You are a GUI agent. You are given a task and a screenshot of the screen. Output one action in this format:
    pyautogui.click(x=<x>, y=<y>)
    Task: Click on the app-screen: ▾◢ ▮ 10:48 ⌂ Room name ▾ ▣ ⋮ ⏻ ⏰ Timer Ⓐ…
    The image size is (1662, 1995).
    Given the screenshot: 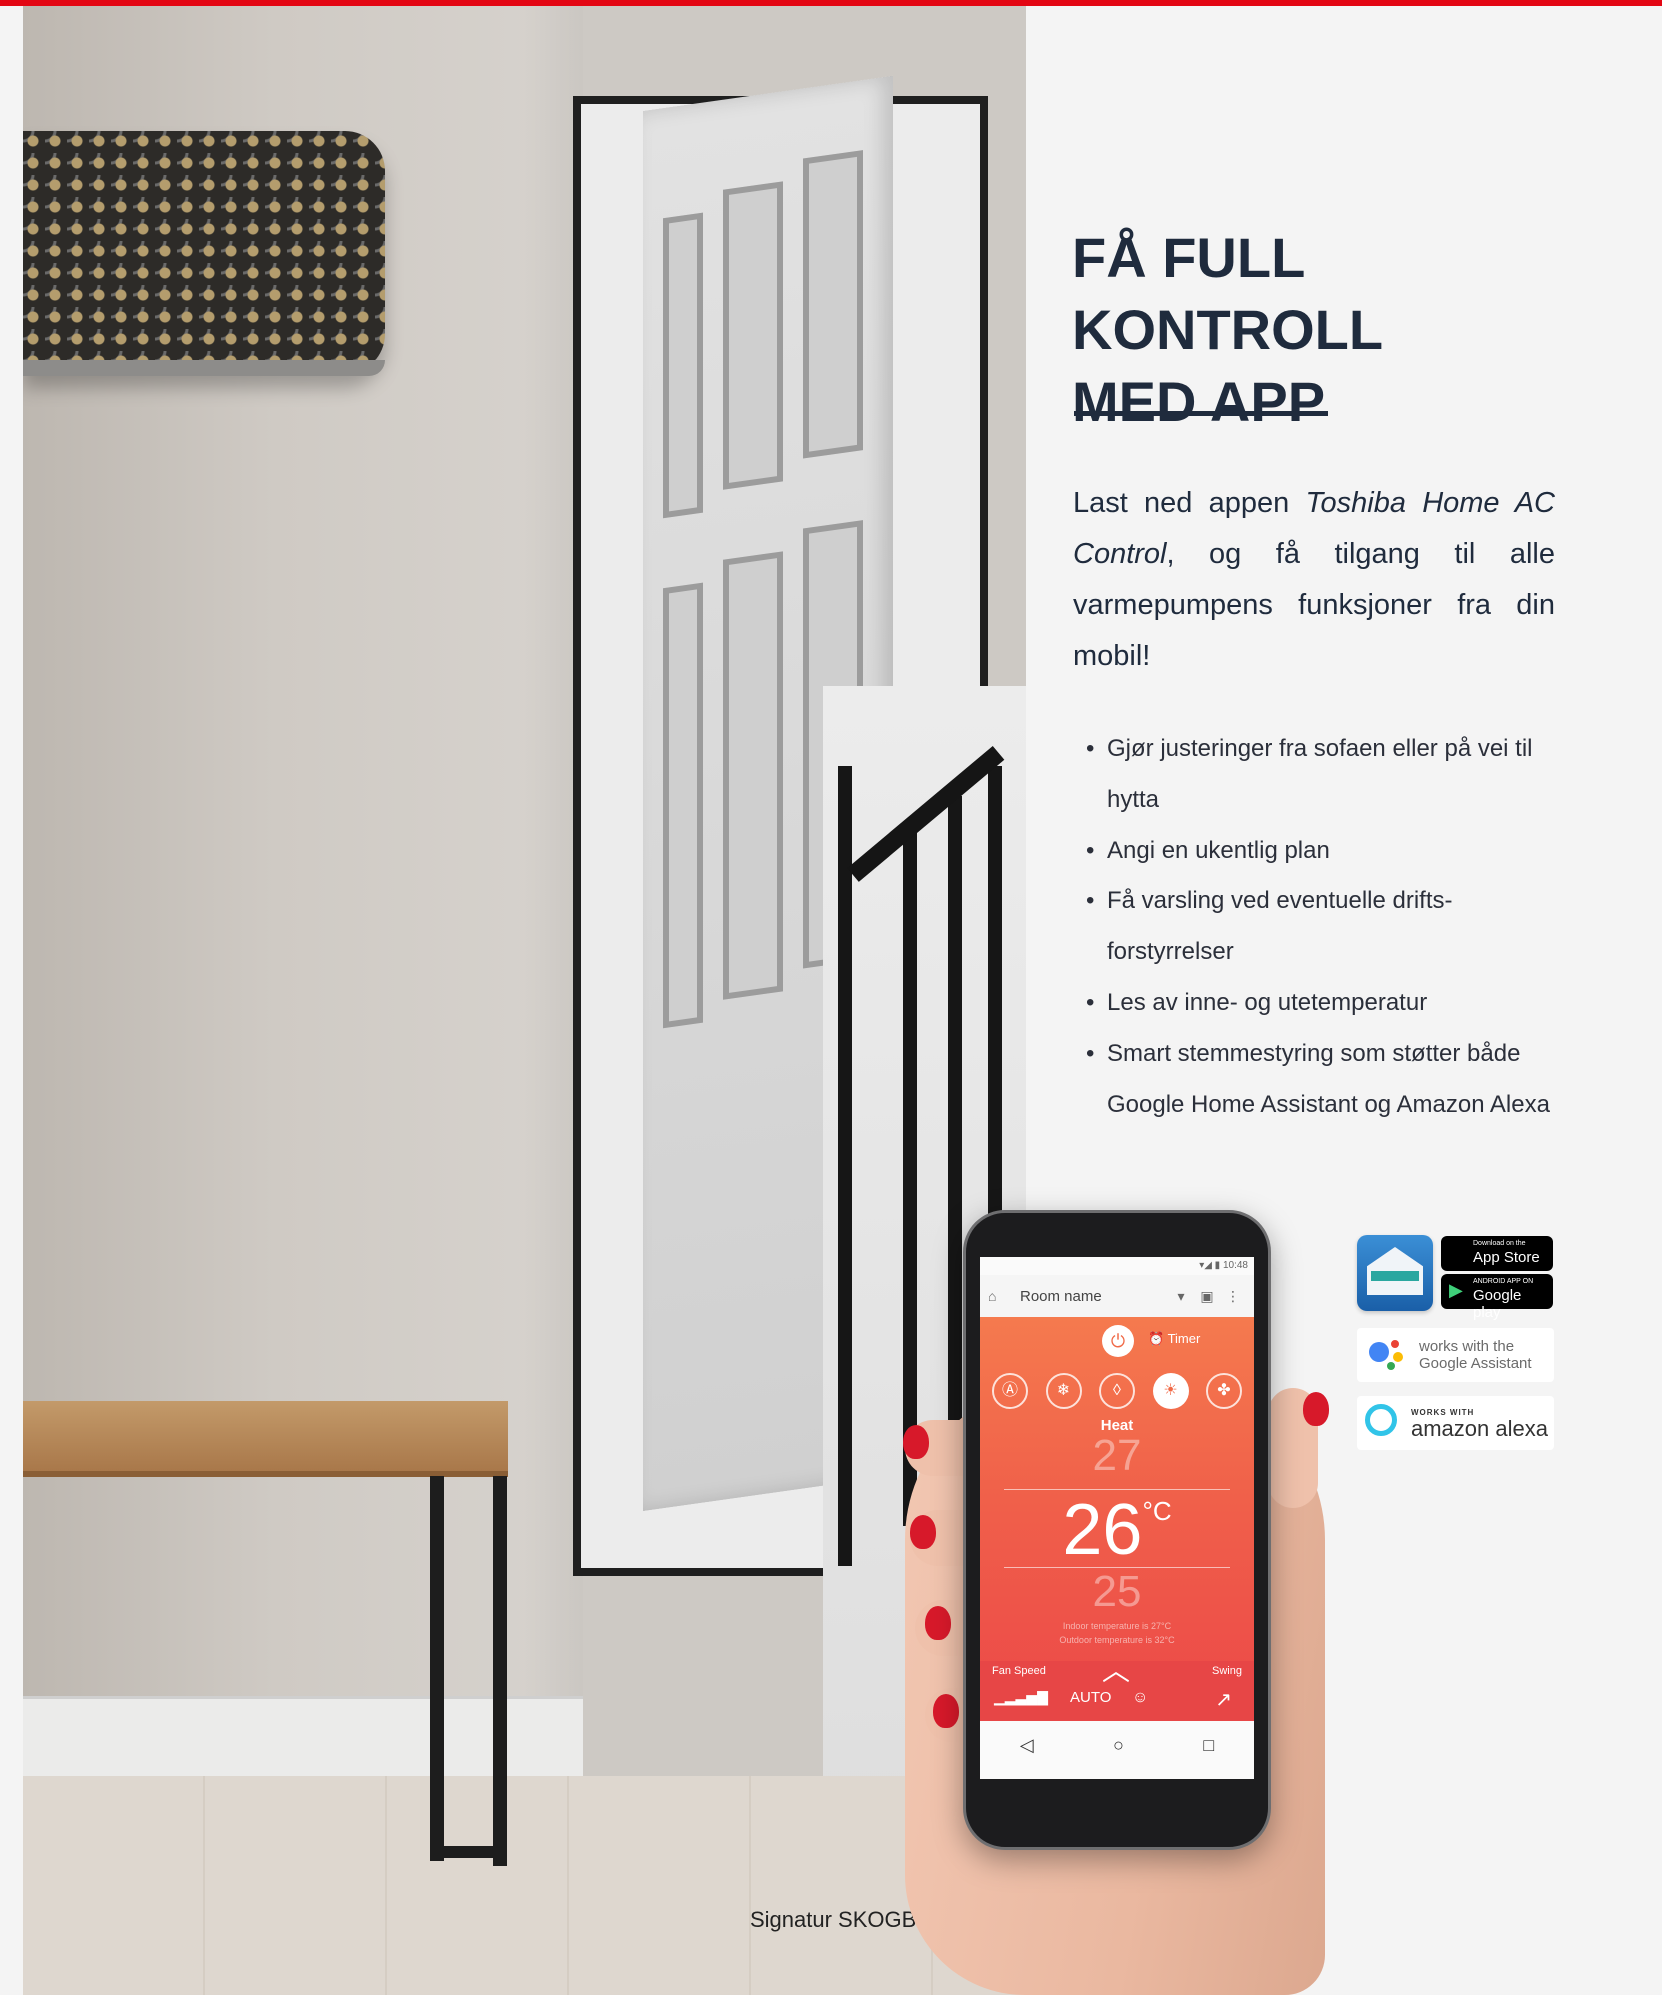 What is the action you would take?
    pyautogui.click(x=1117, y=1518)
    